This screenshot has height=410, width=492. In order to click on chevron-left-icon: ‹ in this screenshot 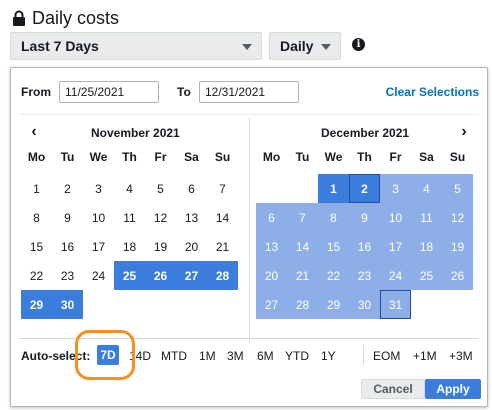, I will do `click(34, 132)`.